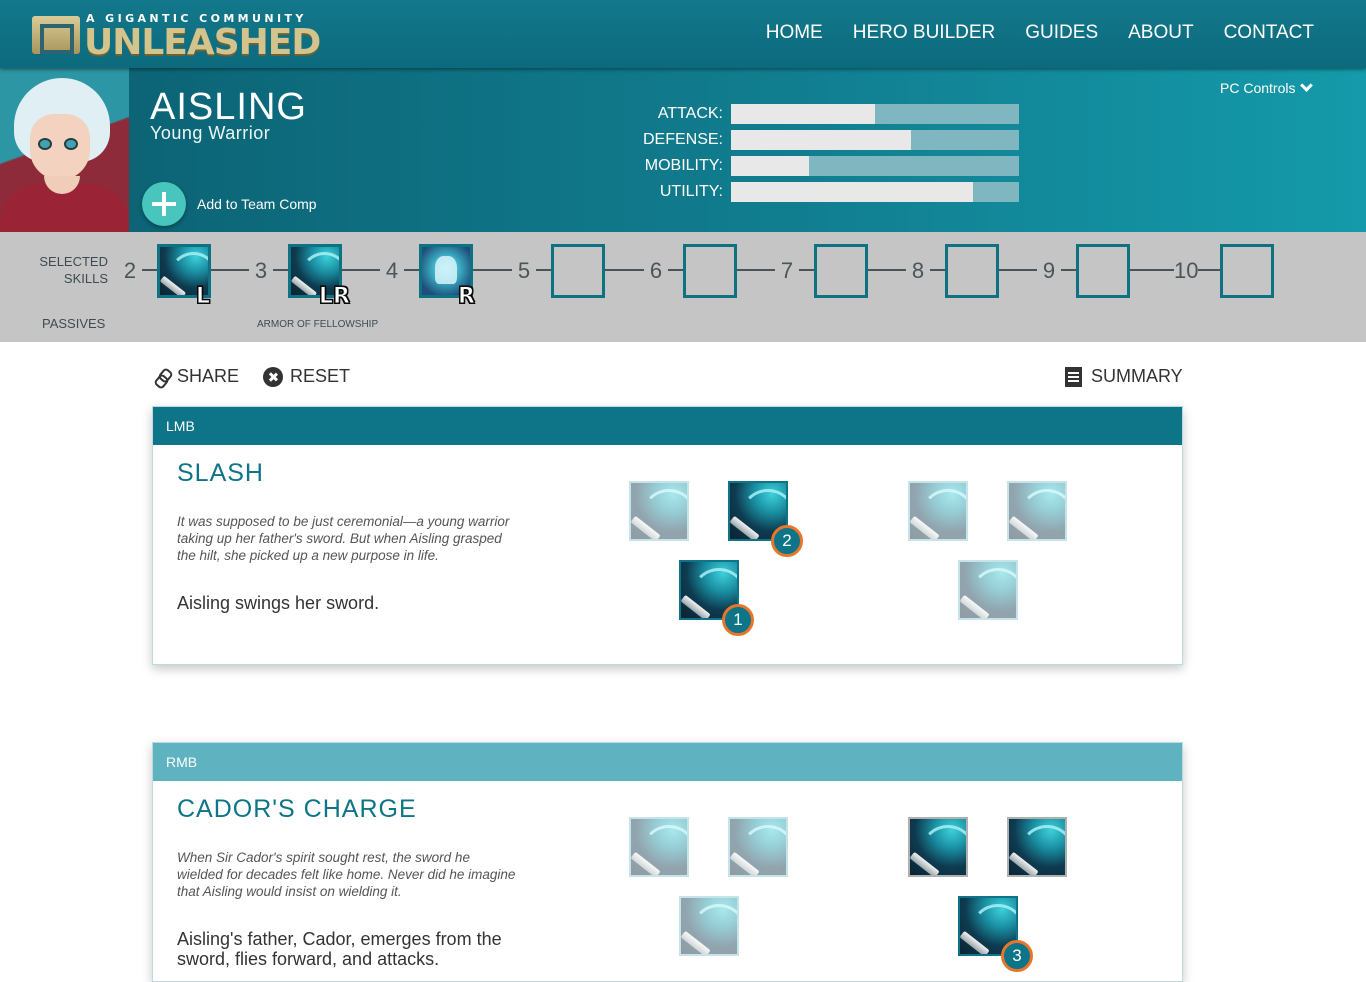 The image size is (1366, 982). I want to click on upgrade-option: 2, so click(765, 519).